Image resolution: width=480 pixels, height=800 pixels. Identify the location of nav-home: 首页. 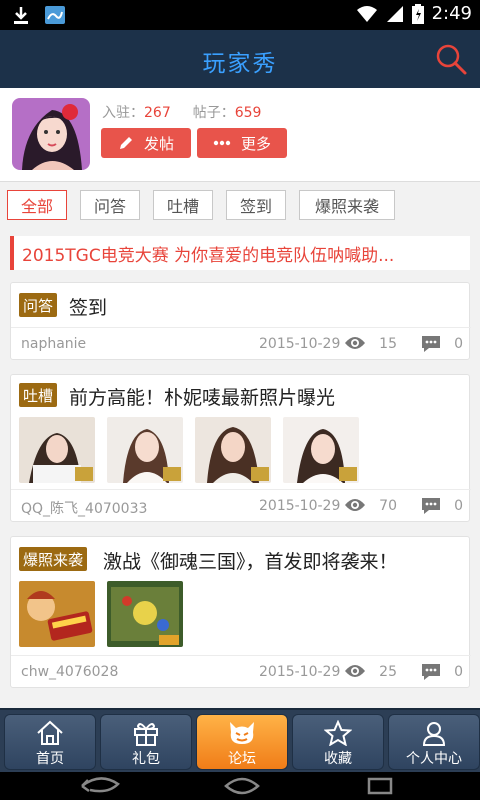
(50, 742).